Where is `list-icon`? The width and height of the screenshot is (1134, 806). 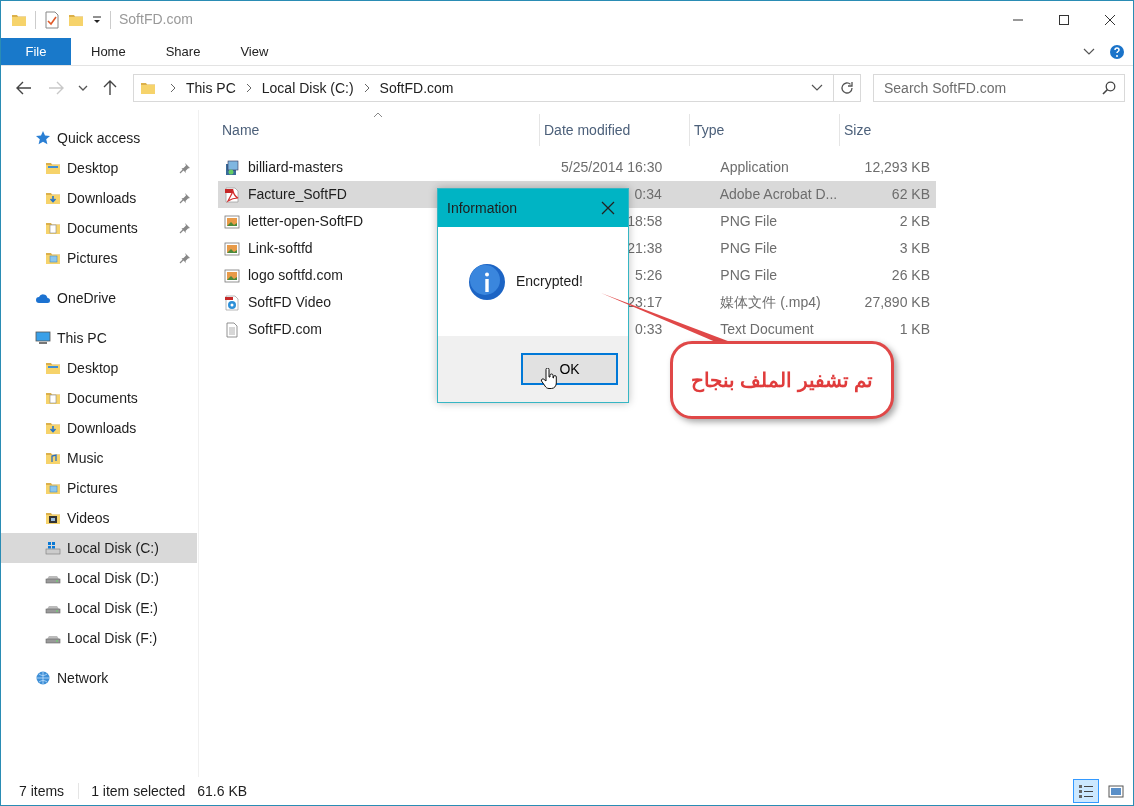
list-icon is located at coordinates (1086, 791).